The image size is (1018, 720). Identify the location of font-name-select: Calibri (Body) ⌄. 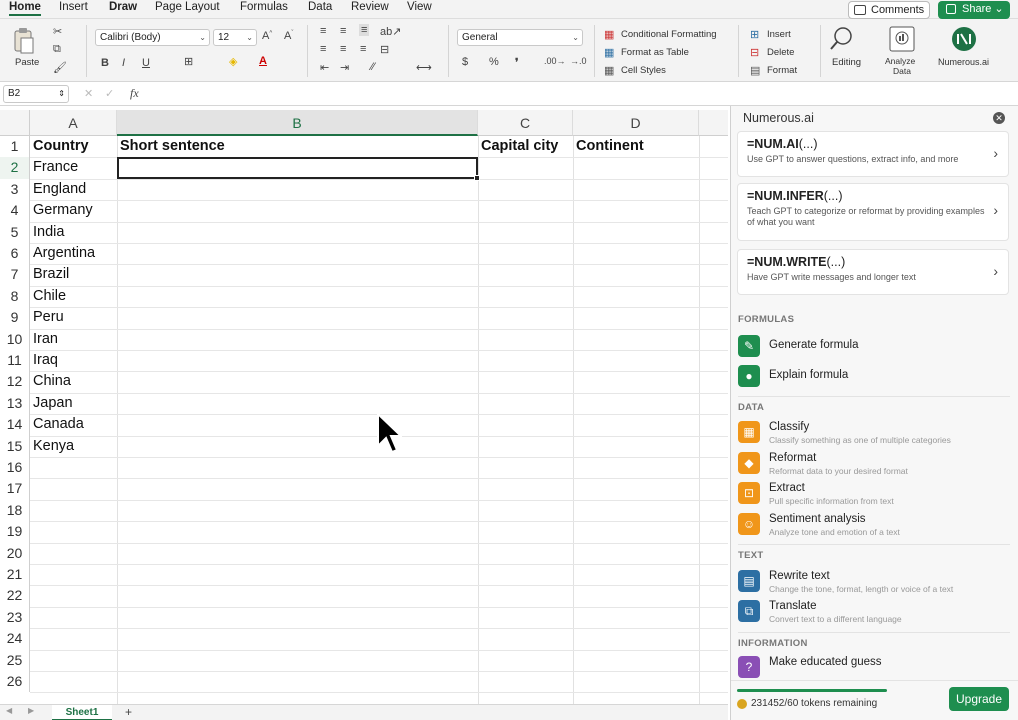
(152, 37).